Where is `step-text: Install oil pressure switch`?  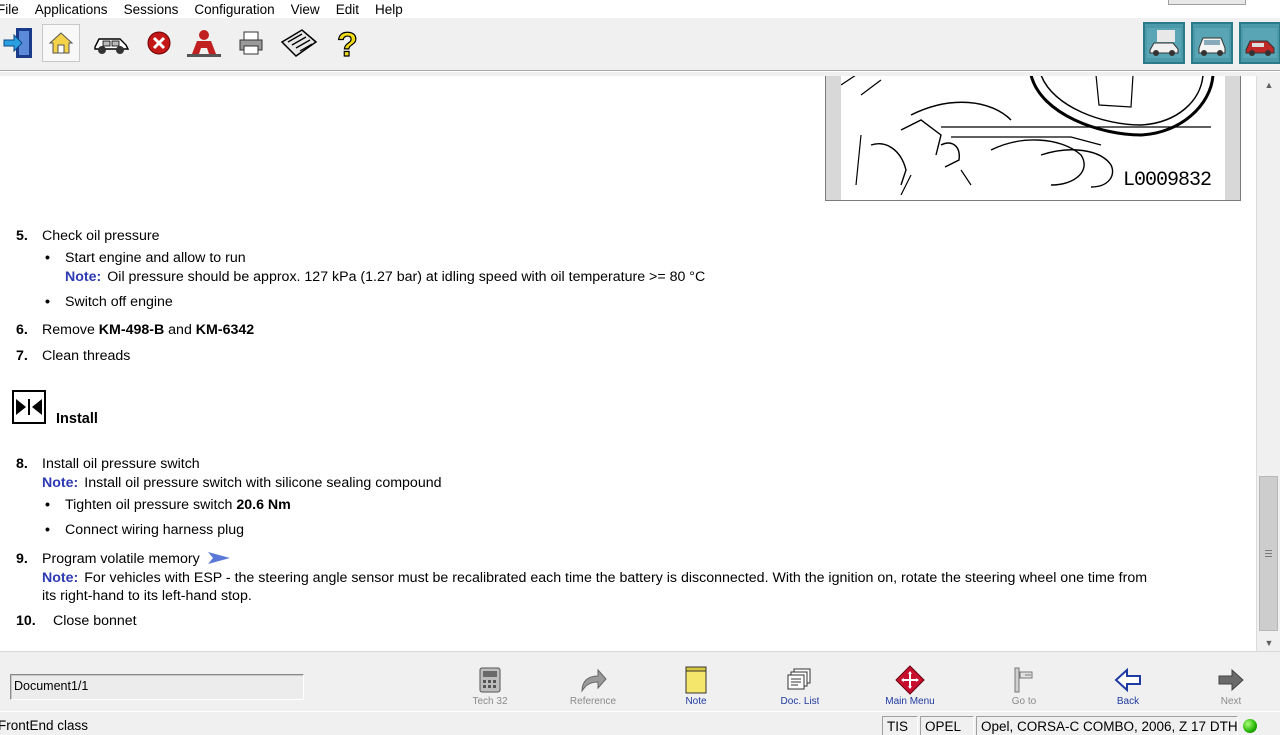 step-text: Install oil pressure switch is located at coordinates (121, 464).